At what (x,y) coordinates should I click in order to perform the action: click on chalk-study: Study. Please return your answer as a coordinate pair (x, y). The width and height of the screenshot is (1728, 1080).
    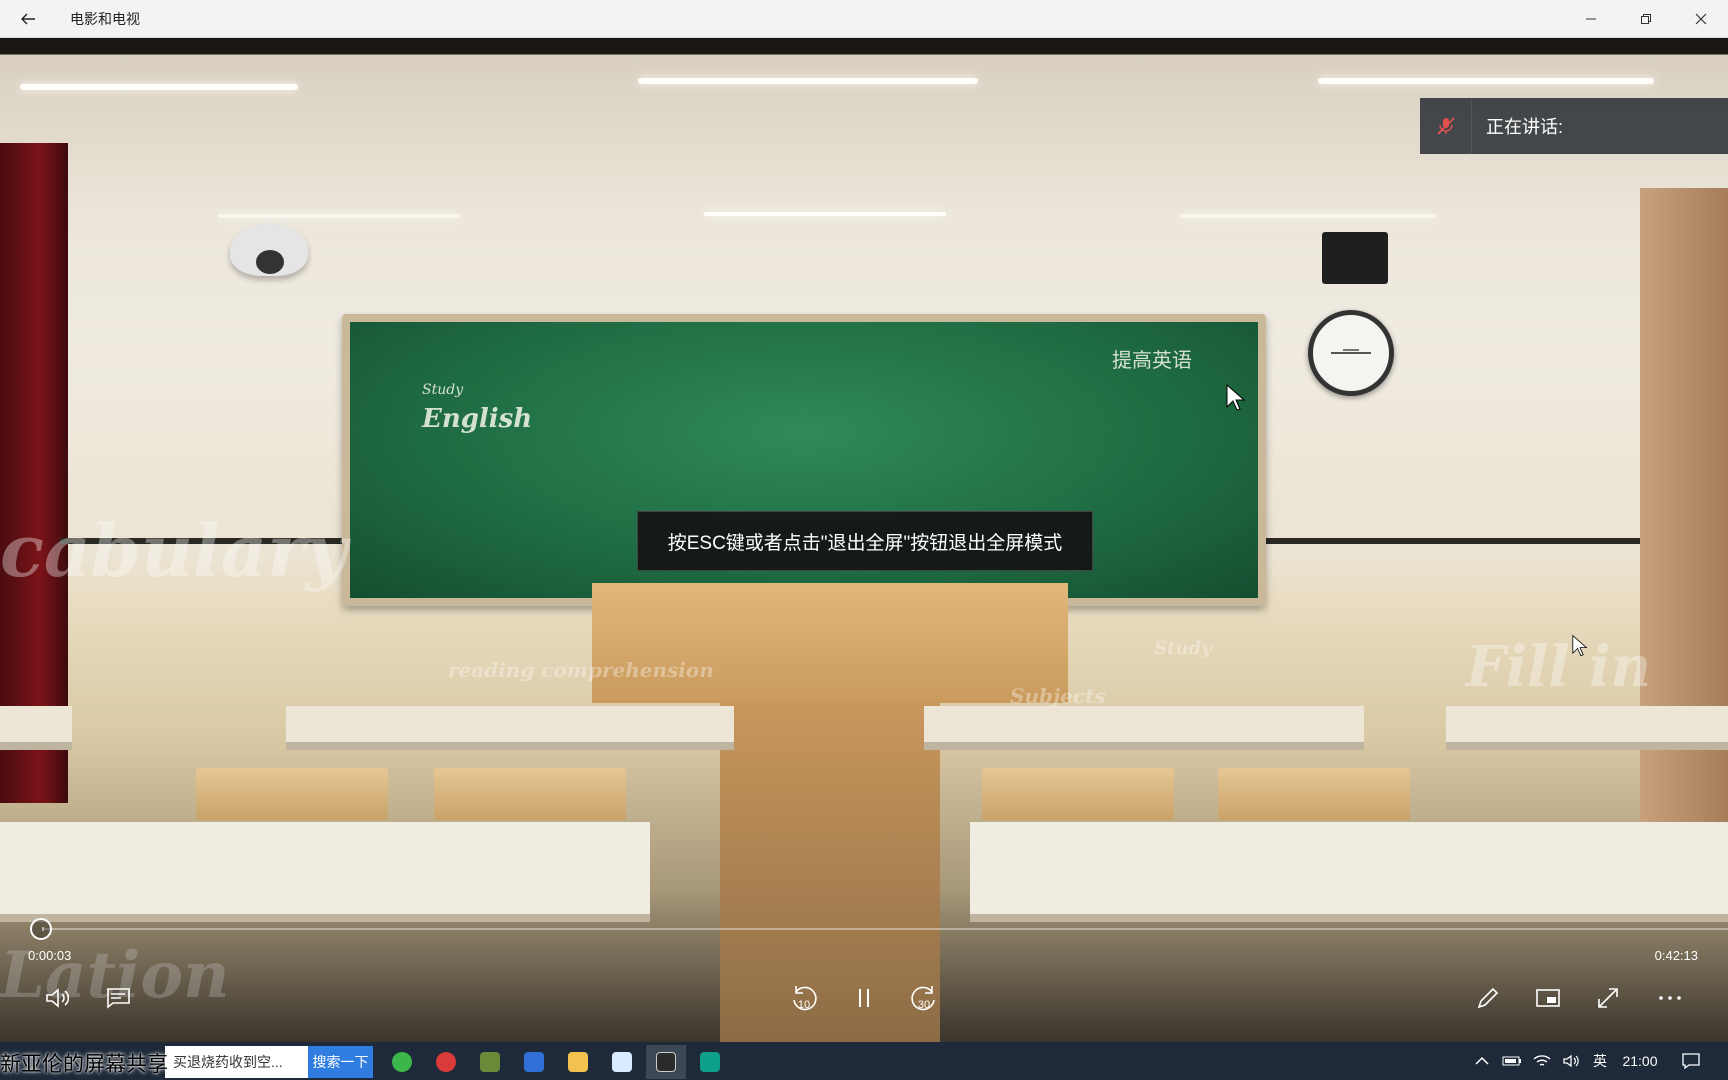
    Looking at the image, I should click on (443, 390).